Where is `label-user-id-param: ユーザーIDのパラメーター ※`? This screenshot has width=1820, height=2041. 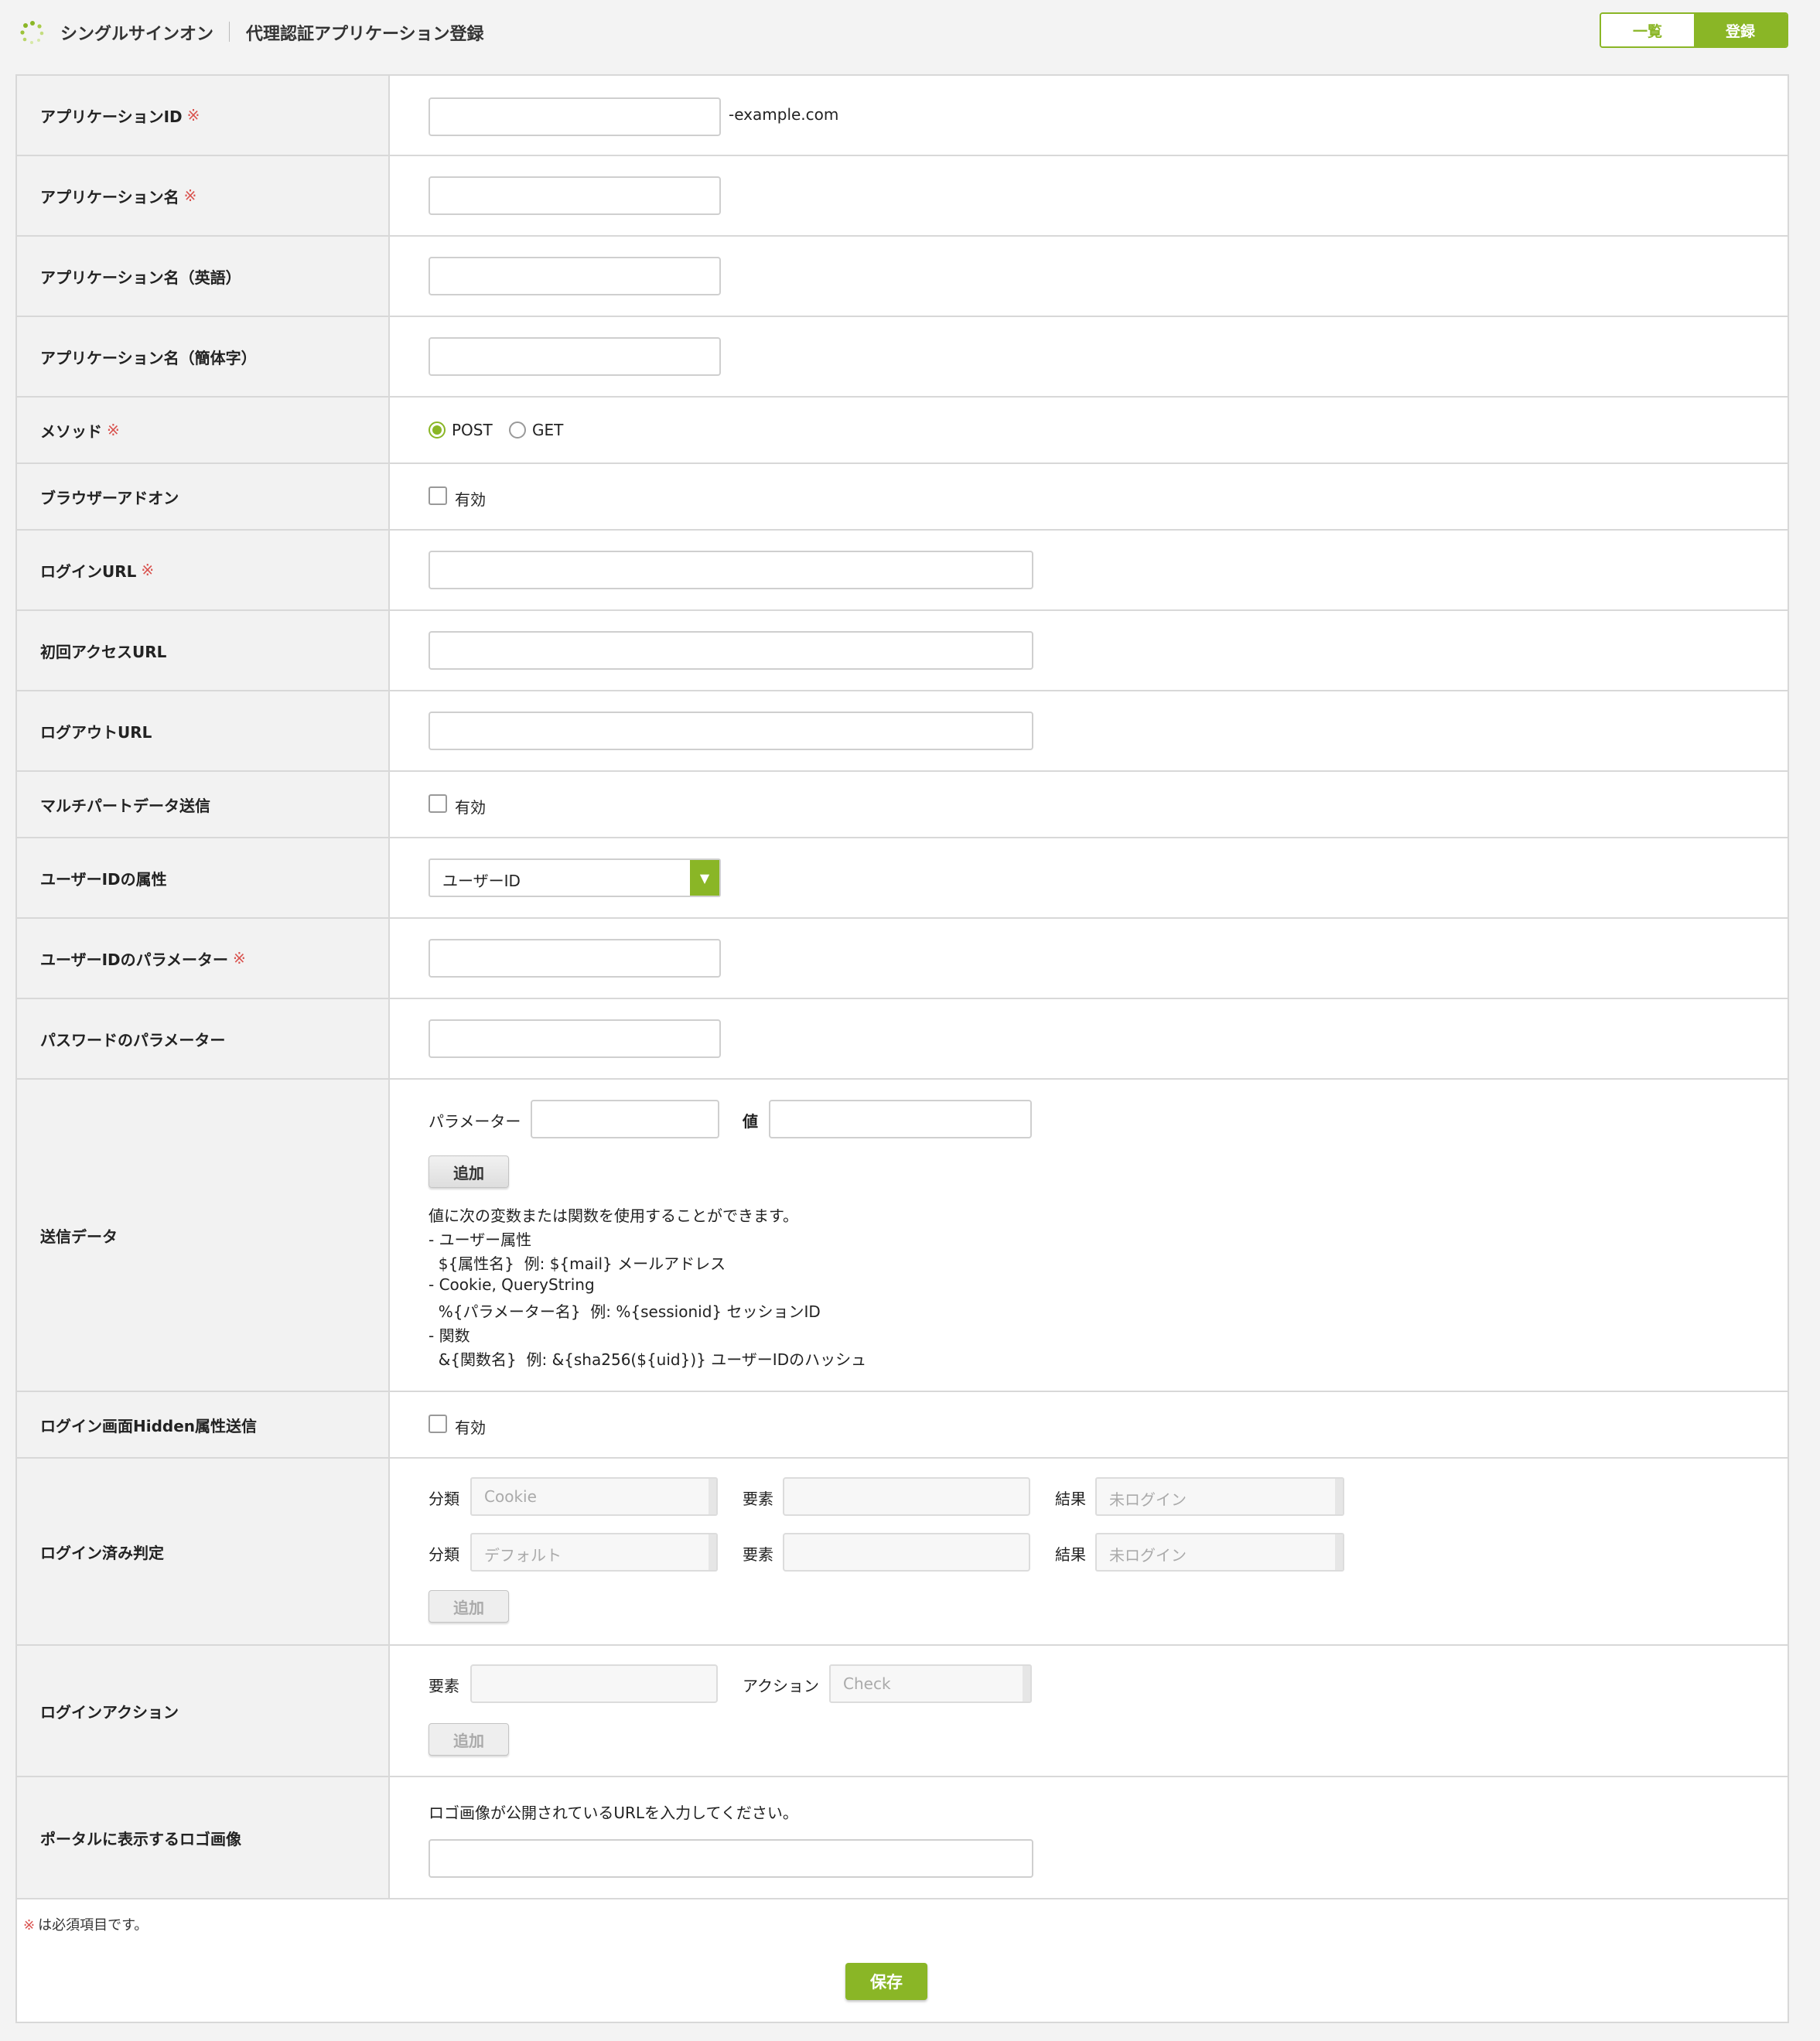 label-user-id-param: ユーザーIDのパラメーター ※ is located at coordinates (204, 958).